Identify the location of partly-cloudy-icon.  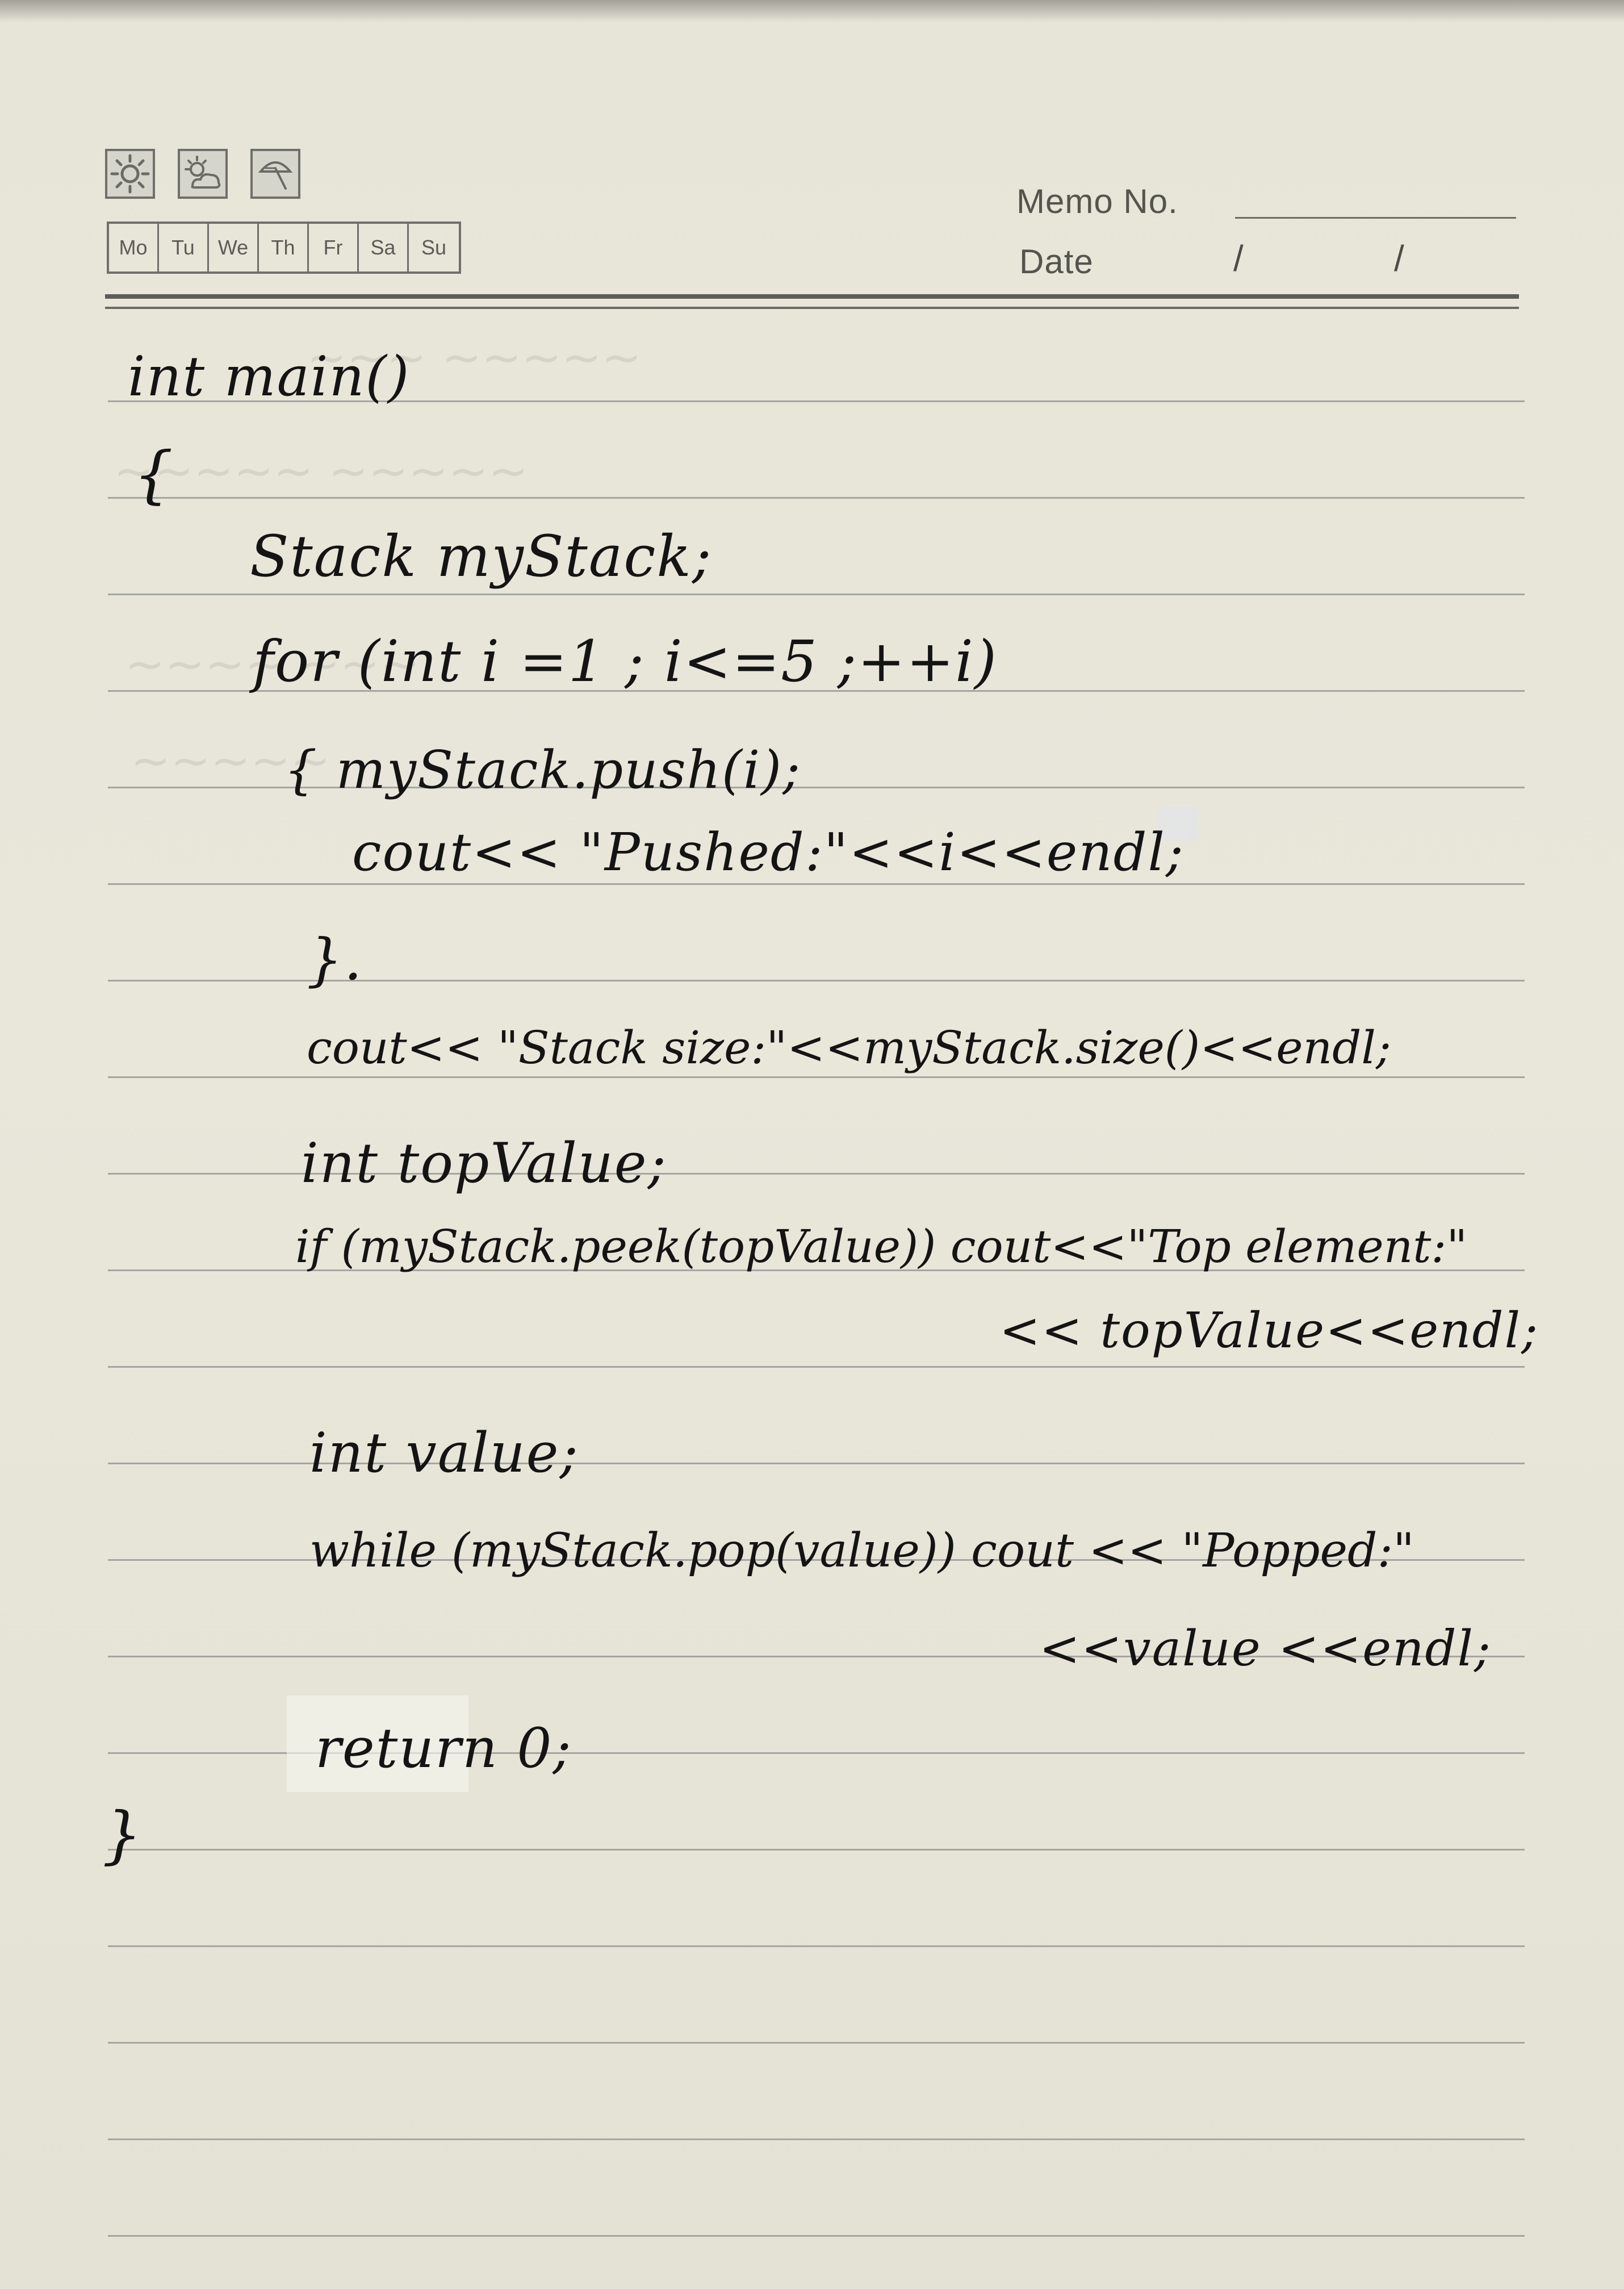
(203, 174).